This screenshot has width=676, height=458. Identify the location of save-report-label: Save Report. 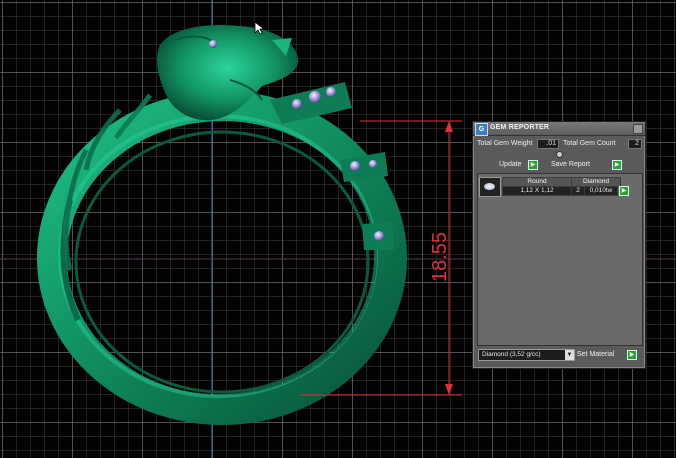
(570, 164).